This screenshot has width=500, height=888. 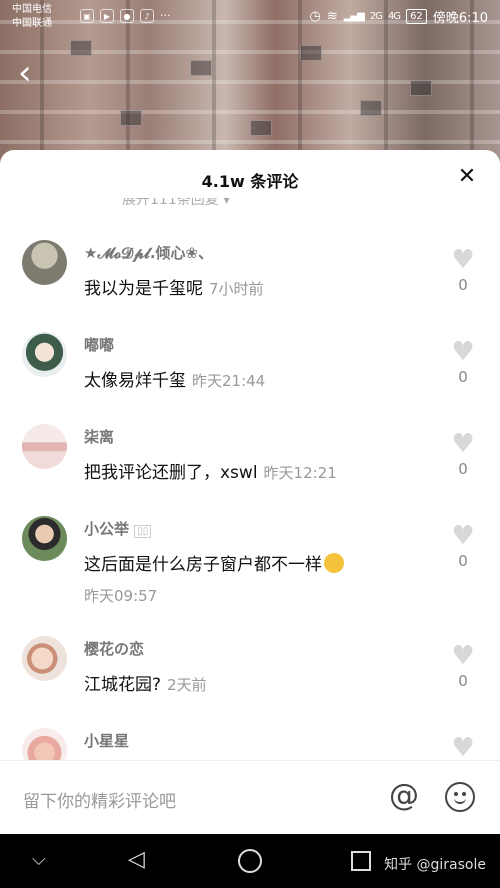 What do you see at coordinates (121, 596) in the screenshot?
I see `comment-time: 昨天09:57` at bounding box center [121, 596].